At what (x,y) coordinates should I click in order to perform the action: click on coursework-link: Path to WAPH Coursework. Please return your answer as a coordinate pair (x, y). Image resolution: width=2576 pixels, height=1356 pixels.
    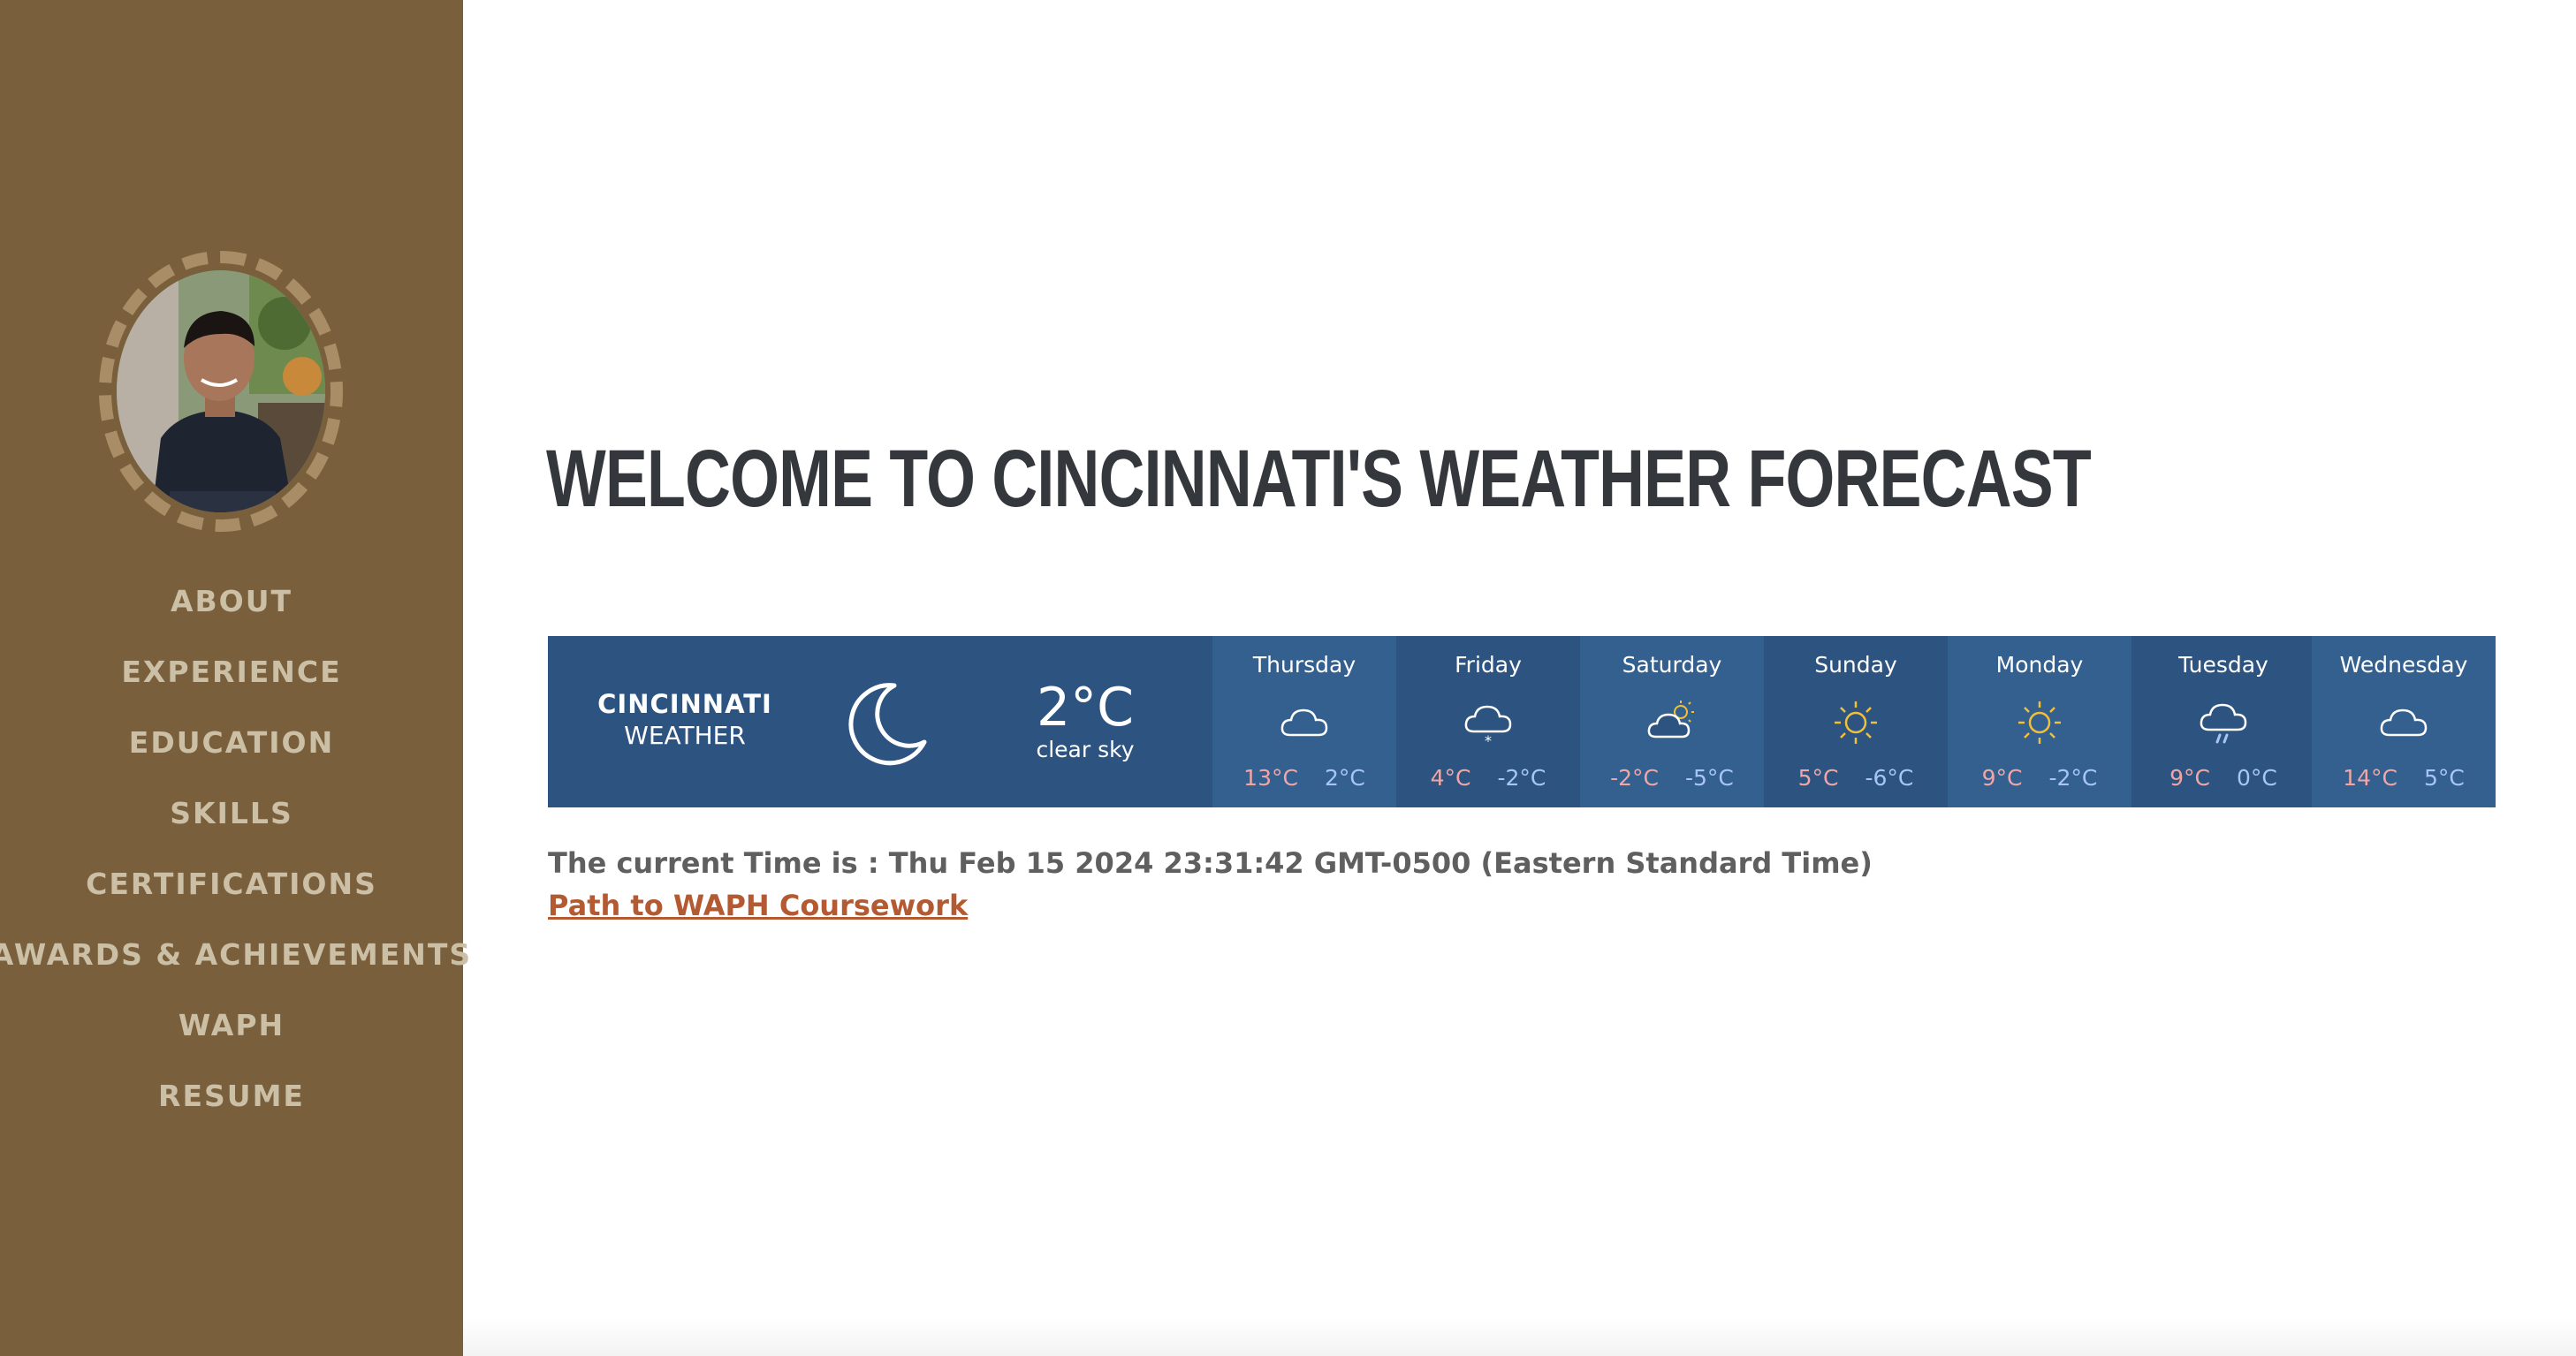
    Looking at the image, I should click on (758, 905).